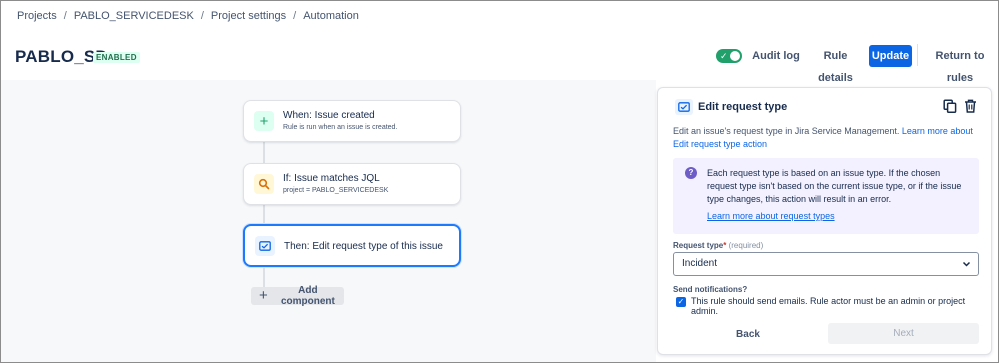 The image size is (999, 363). Describe the element at coordinates (700, 263) in the screenshot. I see `request-type-value: Incident` at that location.